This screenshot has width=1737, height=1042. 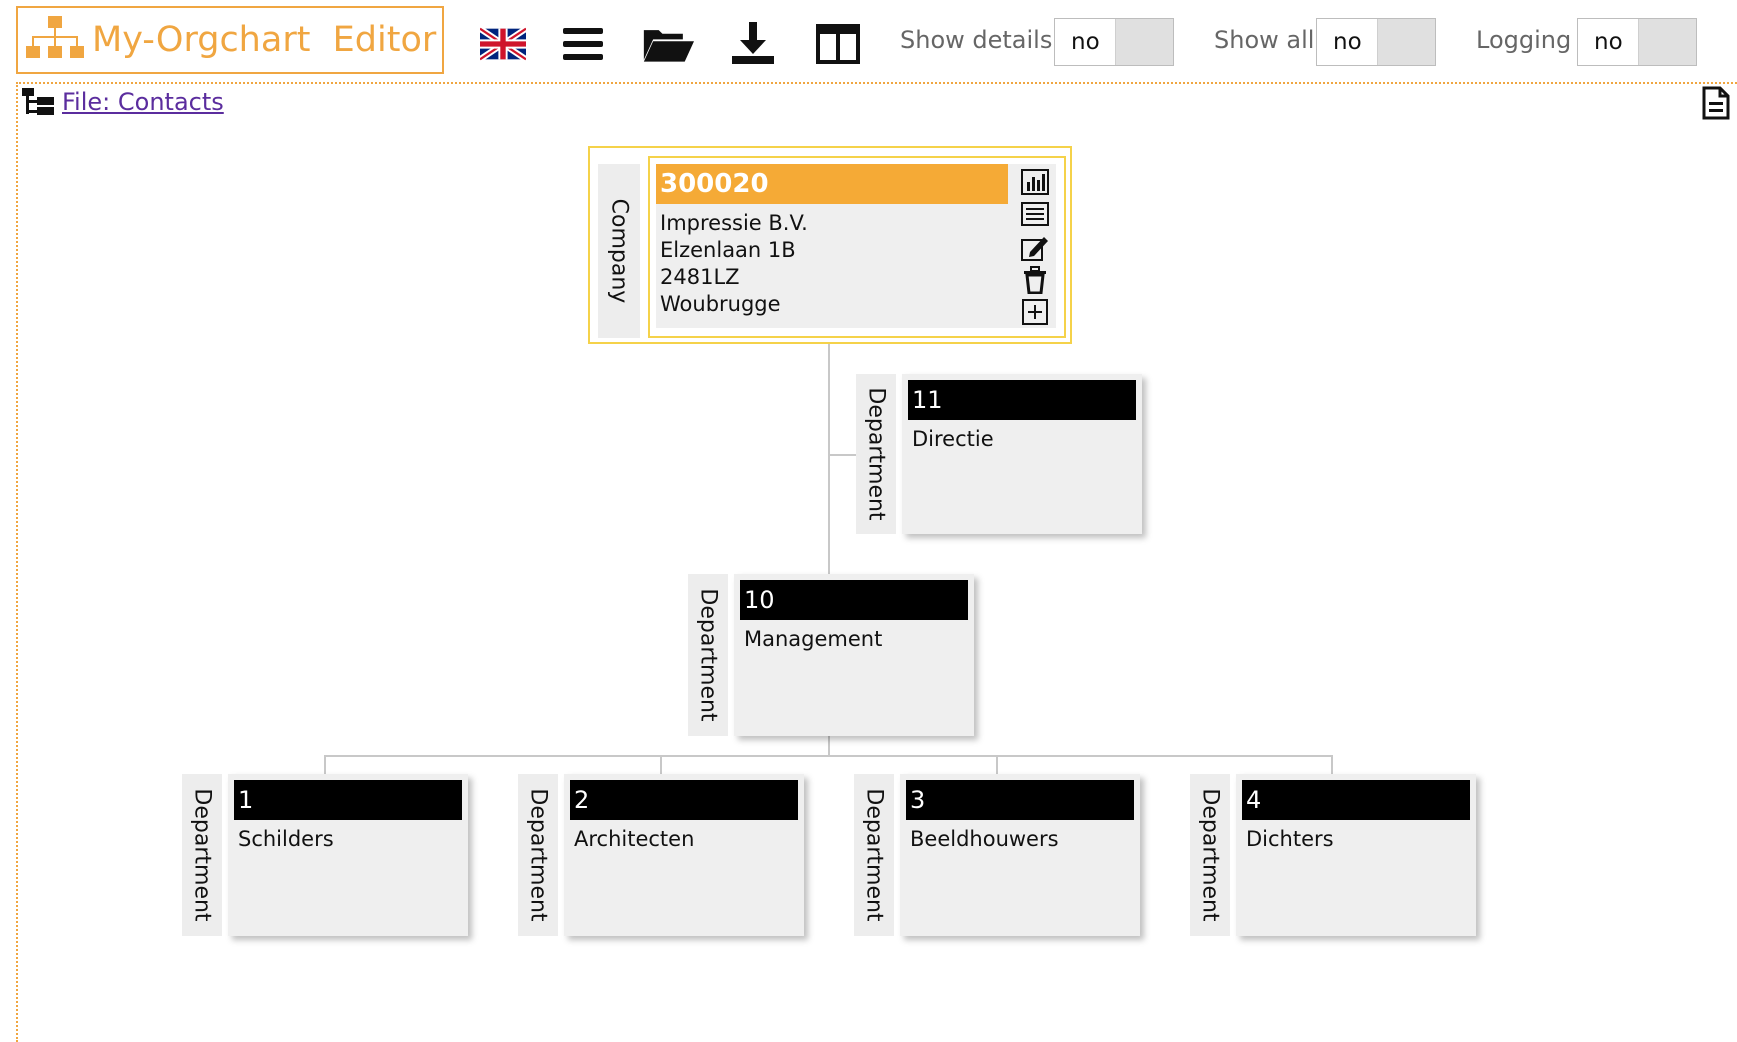 What do you see at coordinates (1716, 103) in the screenshot?
I see `document-icon` at bounding box center [1716, 103].